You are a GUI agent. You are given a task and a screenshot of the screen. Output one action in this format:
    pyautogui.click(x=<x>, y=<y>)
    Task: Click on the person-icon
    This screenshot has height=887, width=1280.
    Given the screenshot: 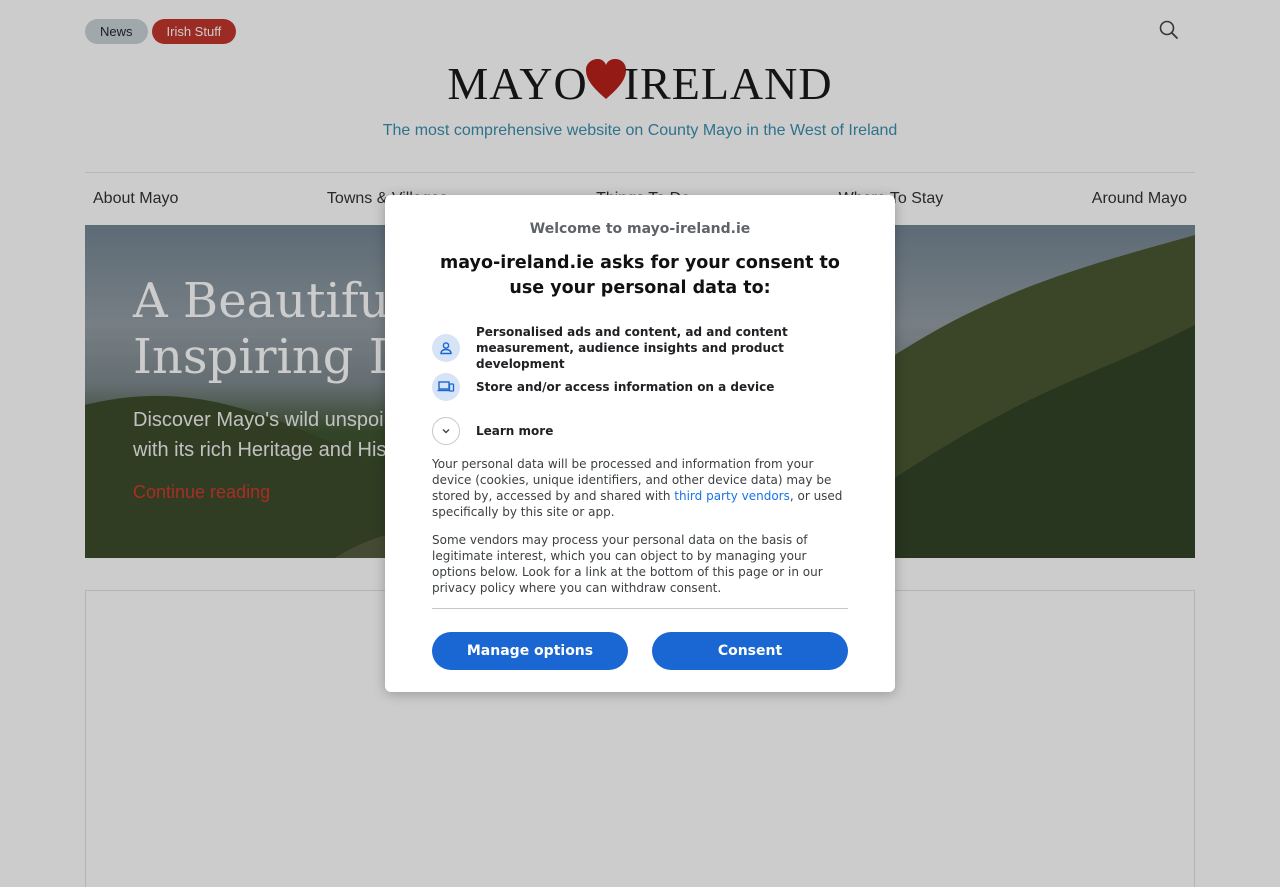 What is the action you would take?
    pyautogui.click(x=446, y=348)
    